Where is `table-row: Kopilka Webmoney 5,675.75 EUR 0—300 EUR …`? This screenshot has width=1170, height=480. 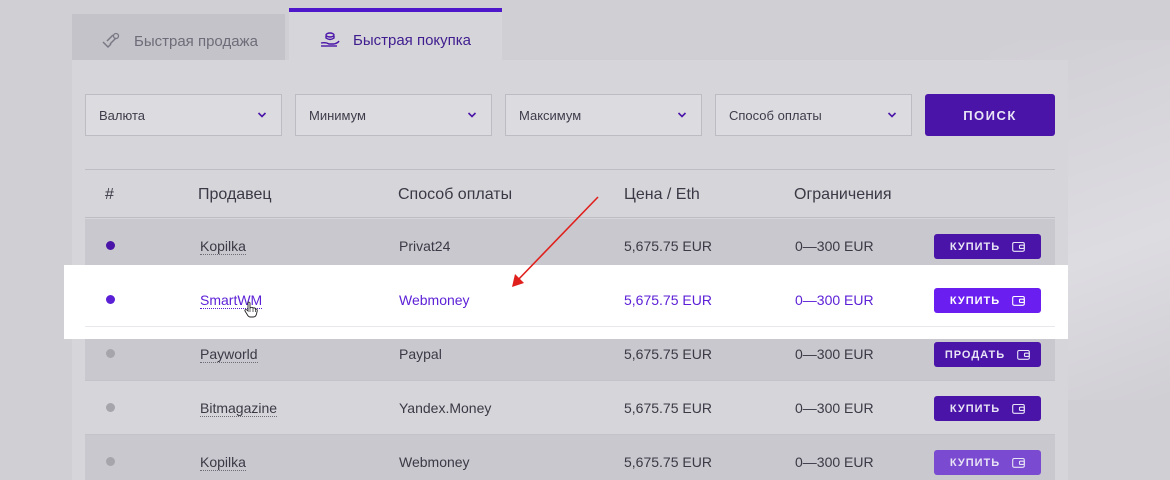 table-row: Kopilka Webmoney 5,675.75 EUR 0—300 EUR … is located at coordinates (570, 457).